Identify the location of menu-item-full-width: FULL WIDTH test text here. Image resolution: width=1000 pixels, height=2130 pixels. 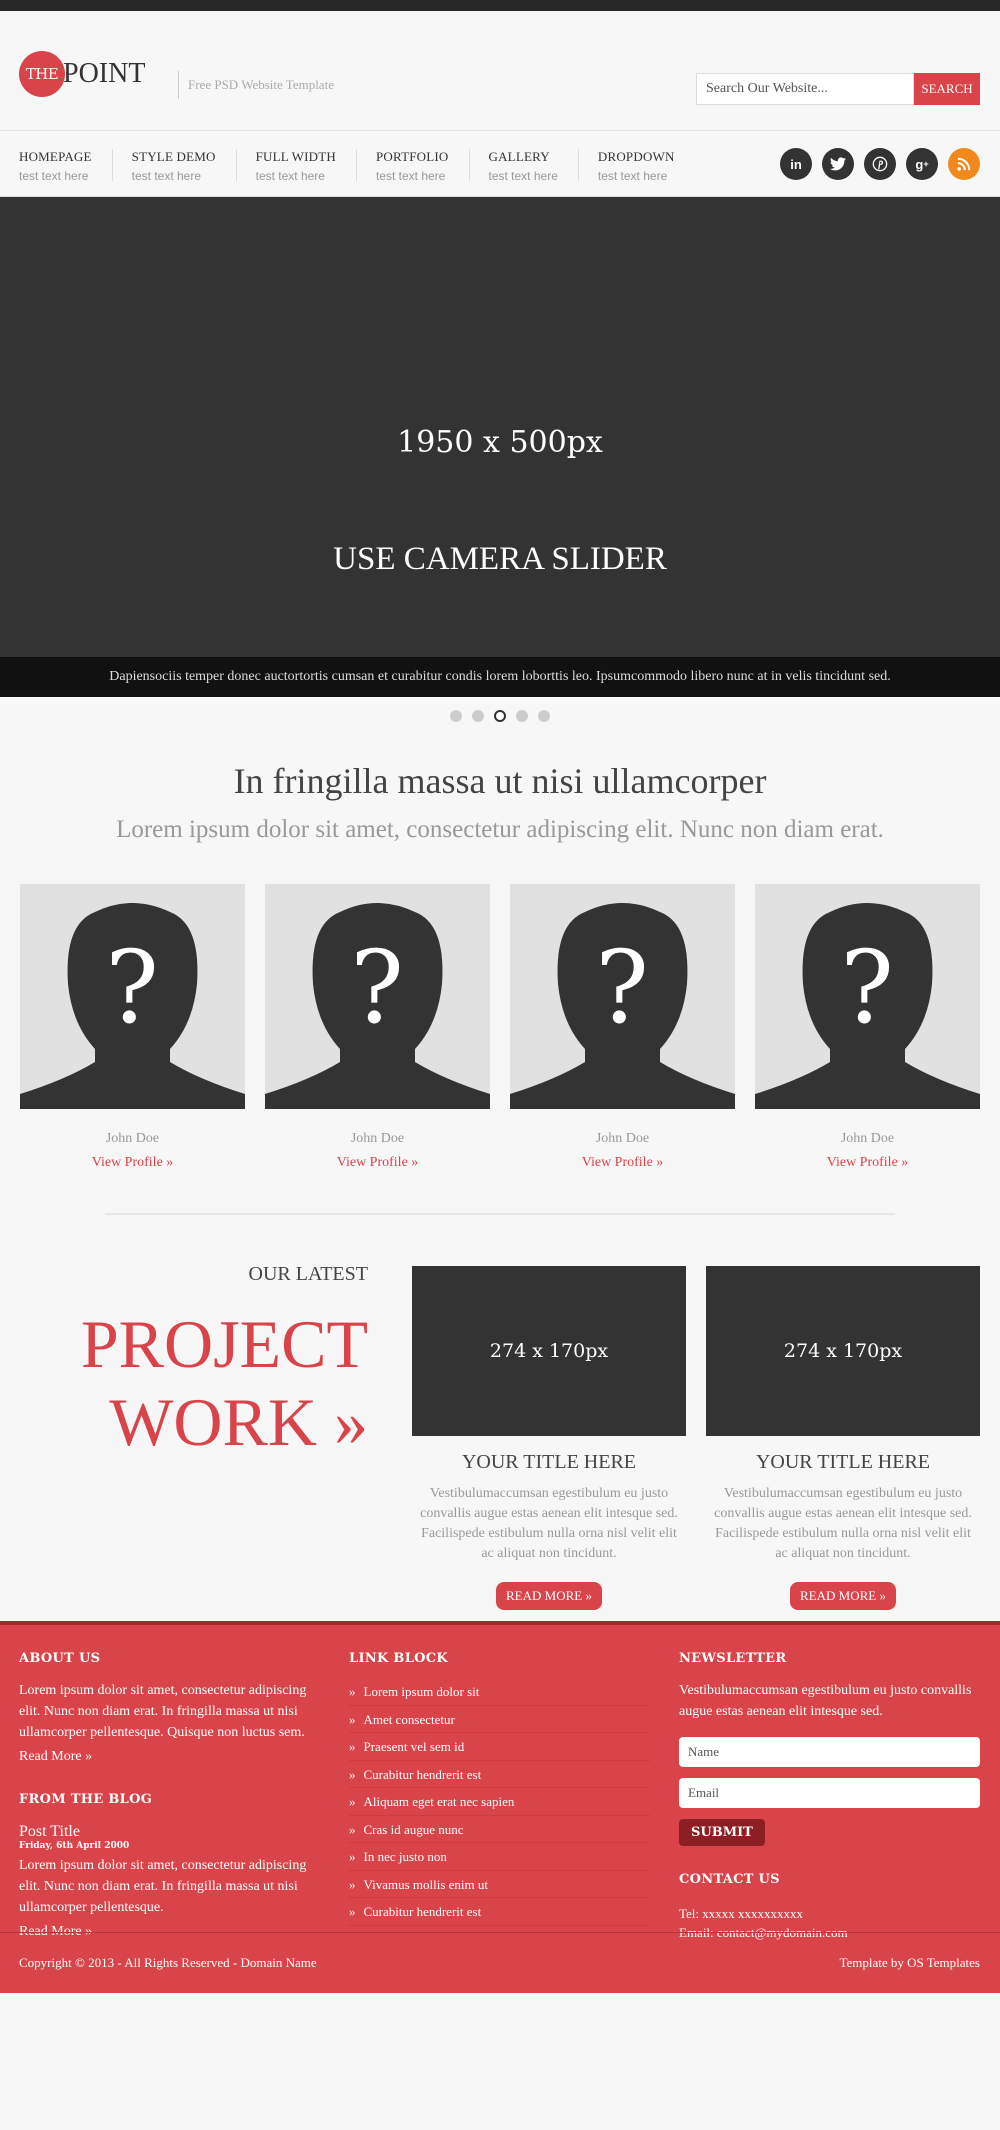
(306, 166).